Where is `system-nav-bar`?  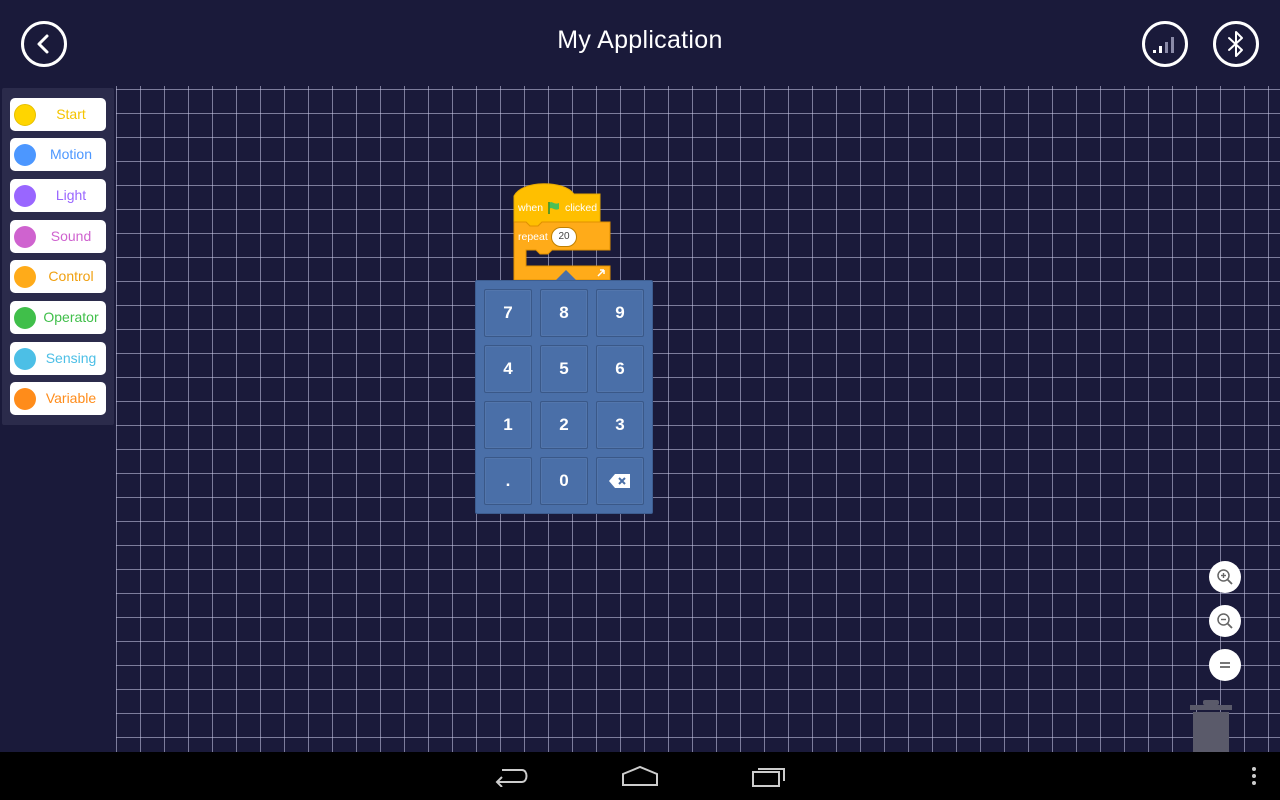 system-nav-bar is located at coordinates (640, 776).